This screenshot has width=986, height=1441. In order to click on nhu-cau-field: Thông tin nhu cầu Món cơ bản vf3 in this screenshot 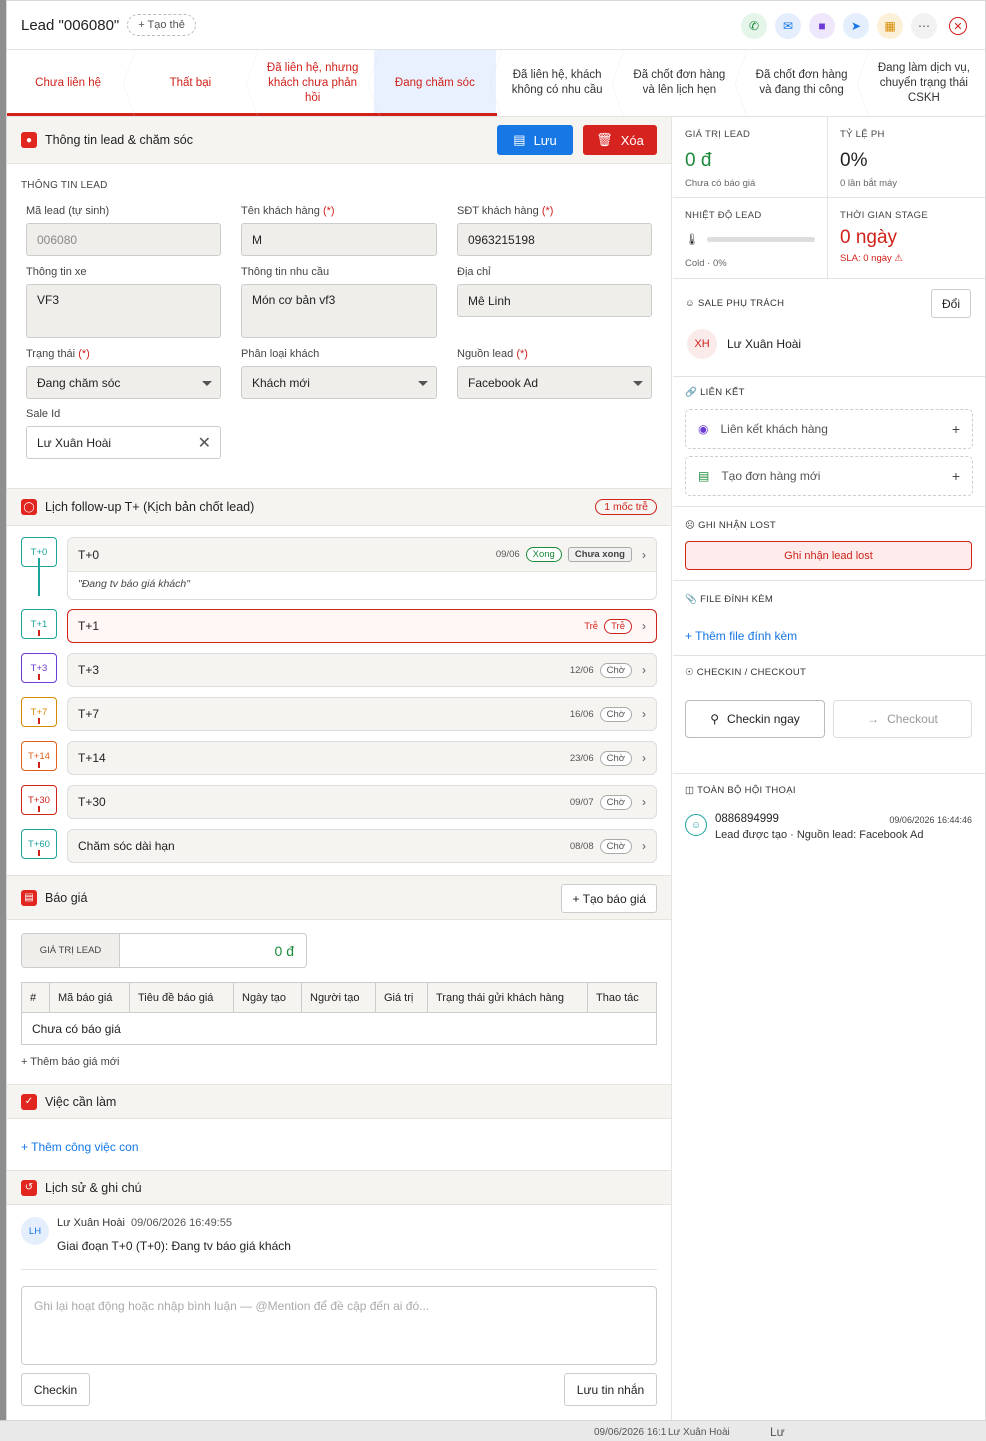, I will do `click(339, 302)`.